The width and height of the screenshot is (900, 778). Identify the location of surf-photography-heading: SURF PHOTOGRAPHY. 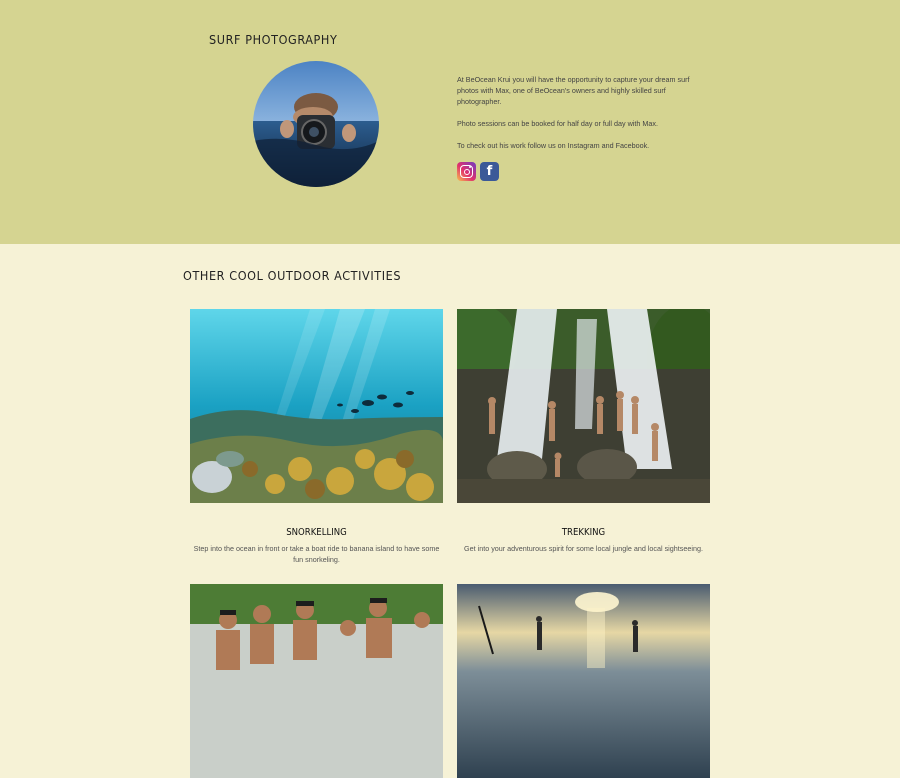
(273, 39).